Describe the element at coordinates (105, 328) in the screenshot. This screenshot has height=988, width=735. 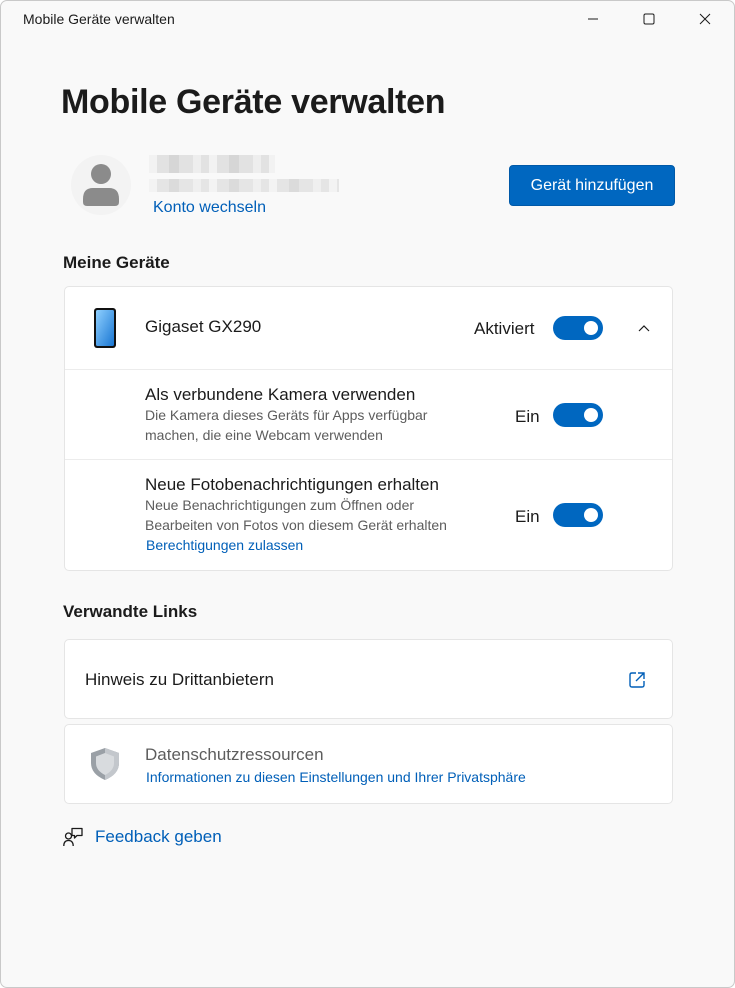
I see `phone-icon` at that location.